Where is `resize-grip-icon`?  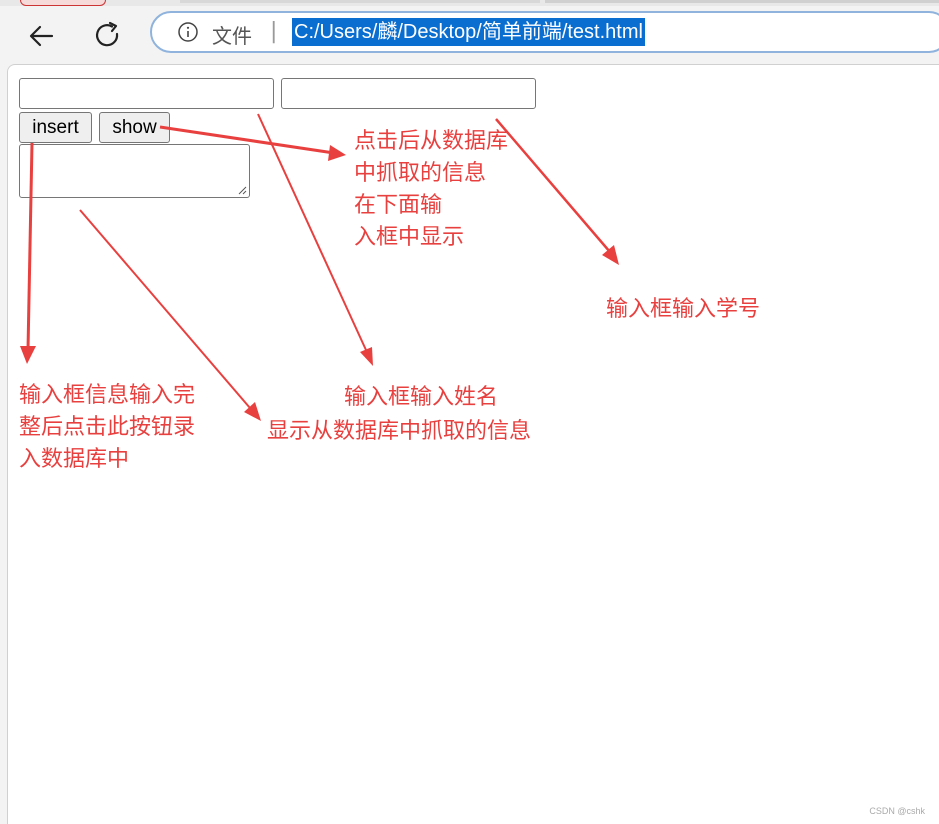 resize-grip-icon is located at coordinates (242, 190).